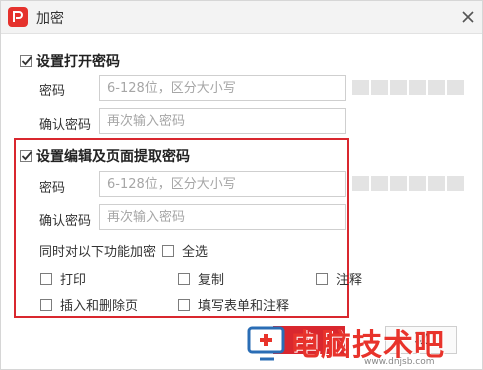 The width and height of the screenshot is (483, 370). Describe the element at coordinates (468, 17) in the screenshot. I see `close-icon` at that location.